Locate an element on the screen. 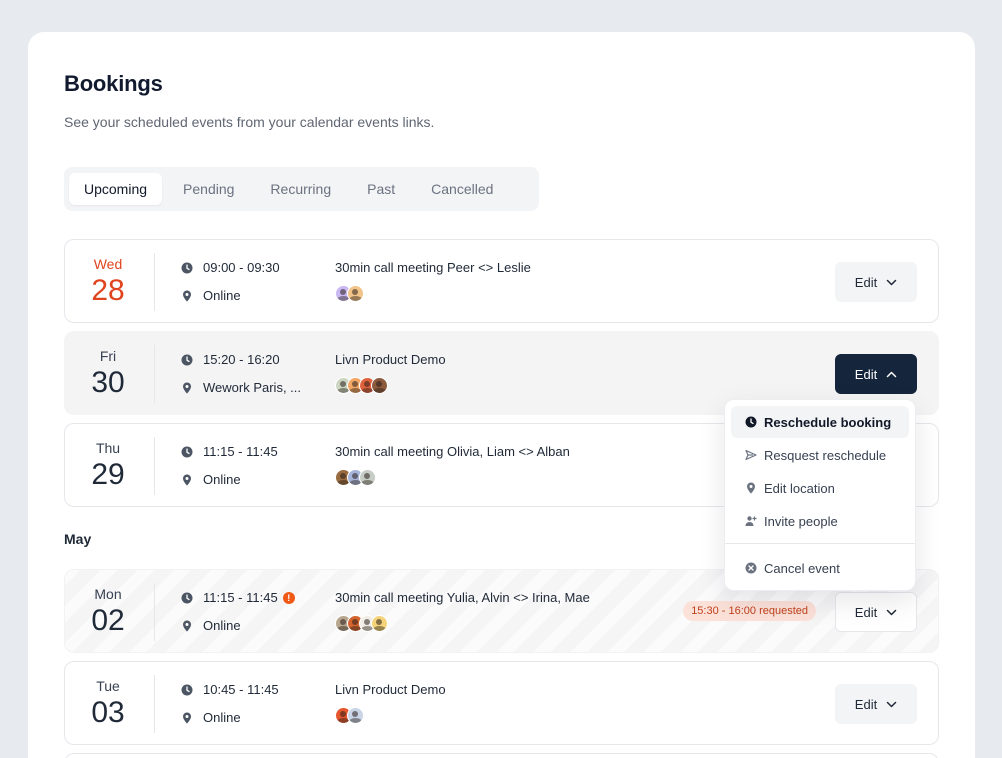 This screenshot has width=1002, height=758. chevron-up-icon is located at coordinates (891, 374).